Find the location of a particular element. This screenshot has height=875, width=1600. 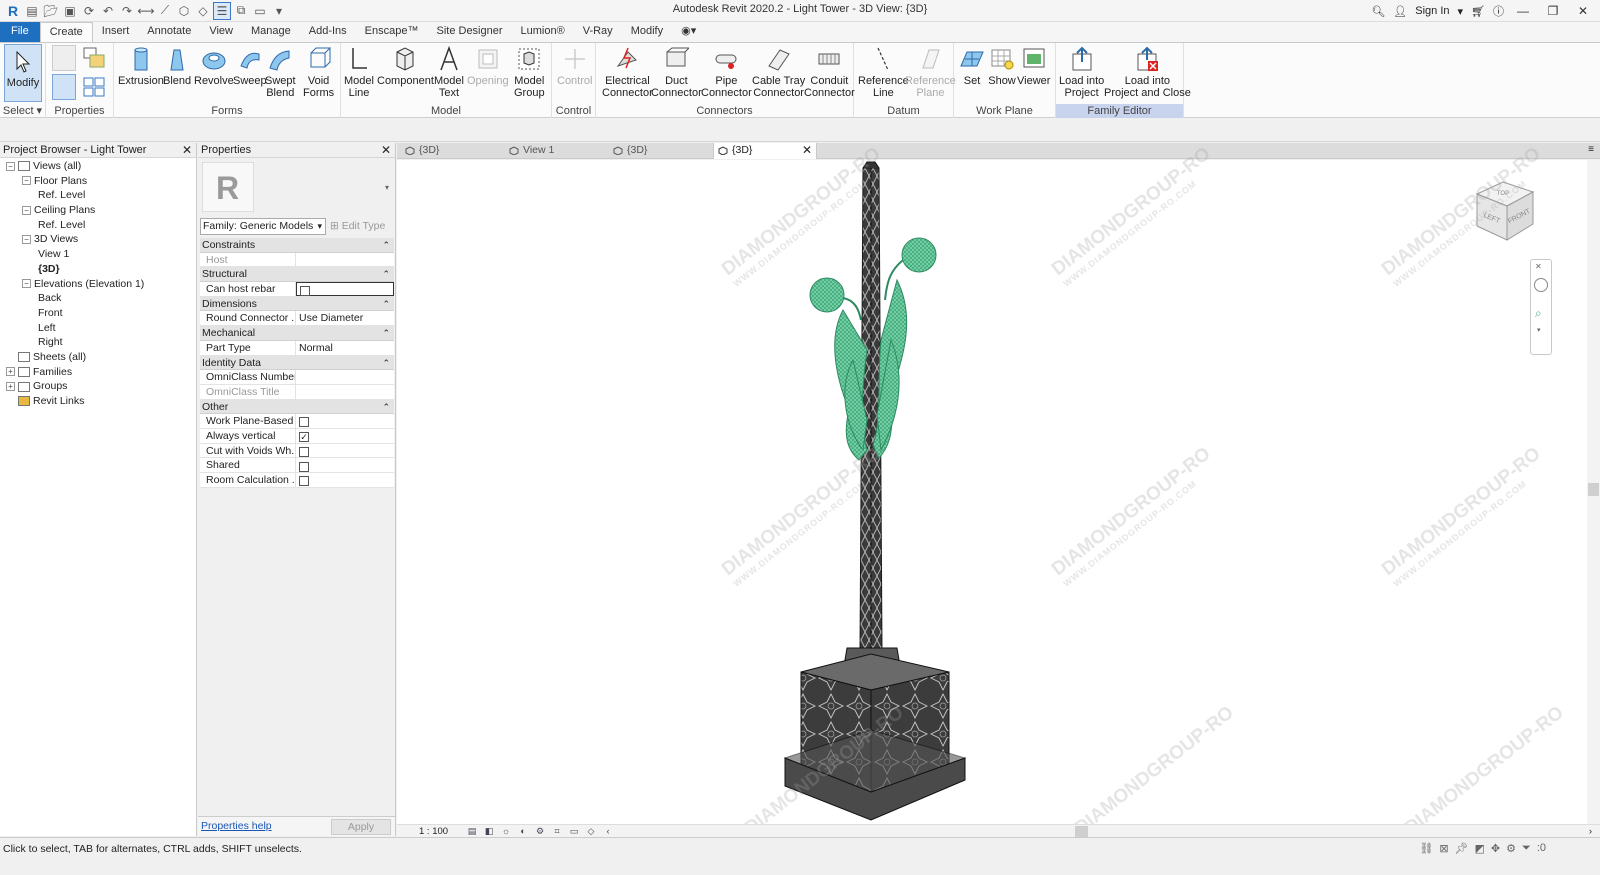

tree-item: − Views (all) is located at coordinates (98, 166).